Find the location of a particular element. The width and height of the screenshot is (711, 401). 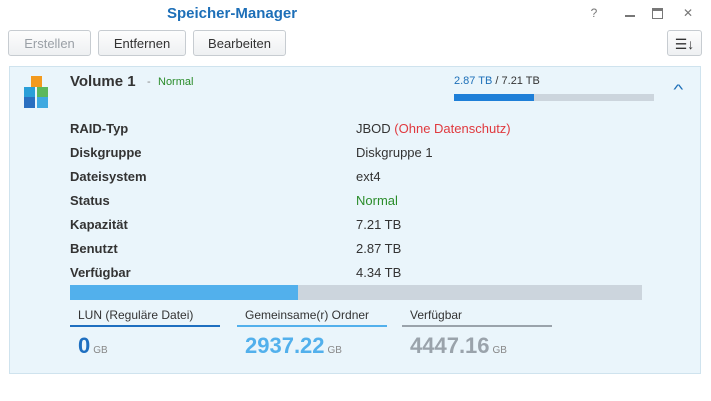

capacity-bar-fill is located at coordinates (184, 292).